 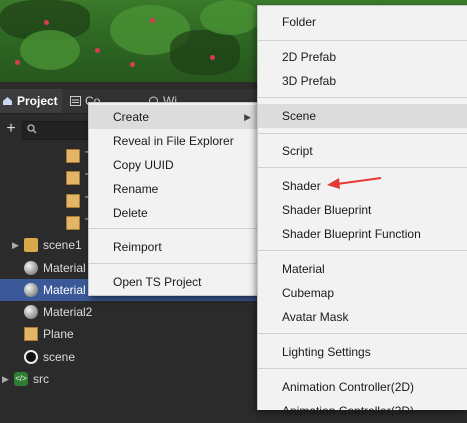 What do you see at coordinates (299, 22) in the screenshot?
I see `menu-item-label: Folder` at bounding box center [299, 22].